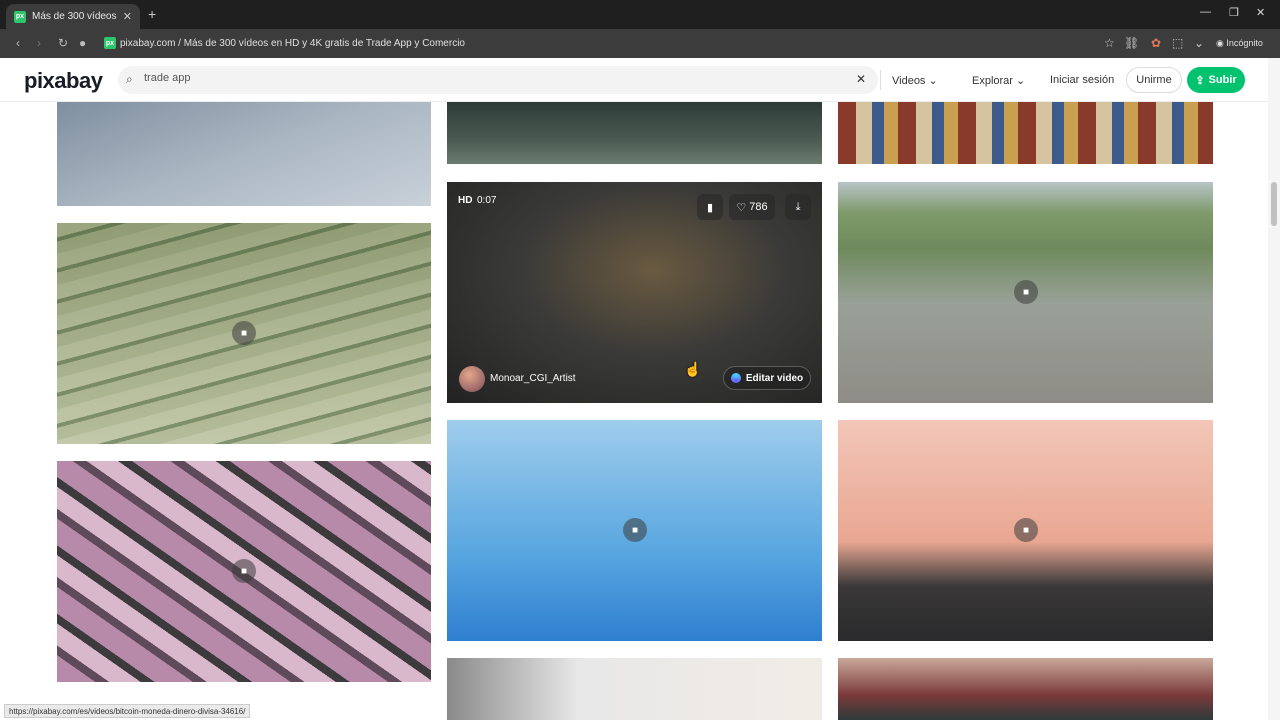 Image resolution: width=1280 pixels, height=720 pixels. Describe the element at coordinates (1274, 204) in the screenshot. I see `scrollbar-thumb` at that location.